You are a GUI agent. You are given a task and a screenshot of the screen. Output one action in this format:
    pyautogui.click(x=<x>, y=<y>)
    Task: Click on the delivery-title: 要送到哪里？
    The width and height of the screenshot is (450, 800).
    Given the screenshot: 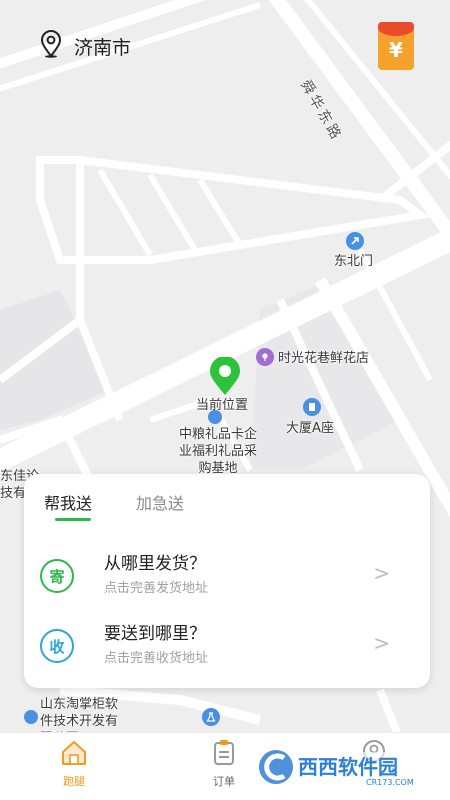 What is the action you would take?
    pyautogui.click(x=155, y=634)
    